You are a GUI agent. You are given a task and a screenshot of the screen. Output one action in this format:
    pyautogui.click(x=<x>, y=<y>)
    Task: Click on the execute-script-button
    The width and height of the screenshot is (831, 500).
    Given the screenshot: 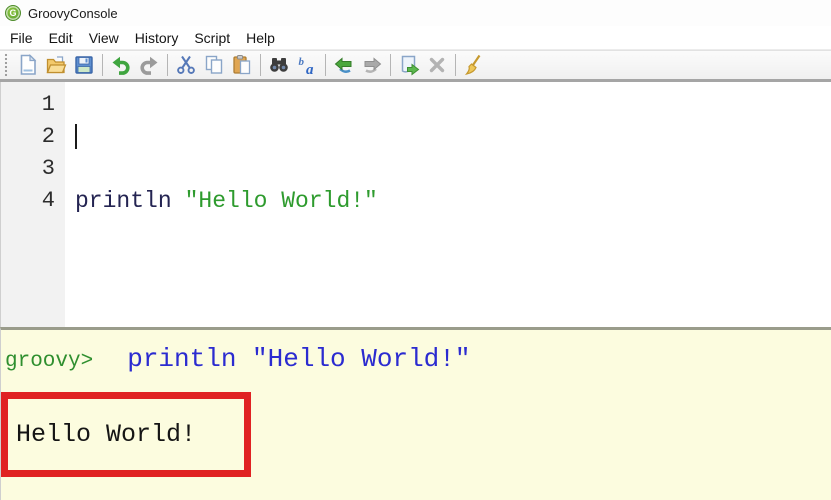 What is the action you would take?
    pyautogui.click(x=409, y=65)
    